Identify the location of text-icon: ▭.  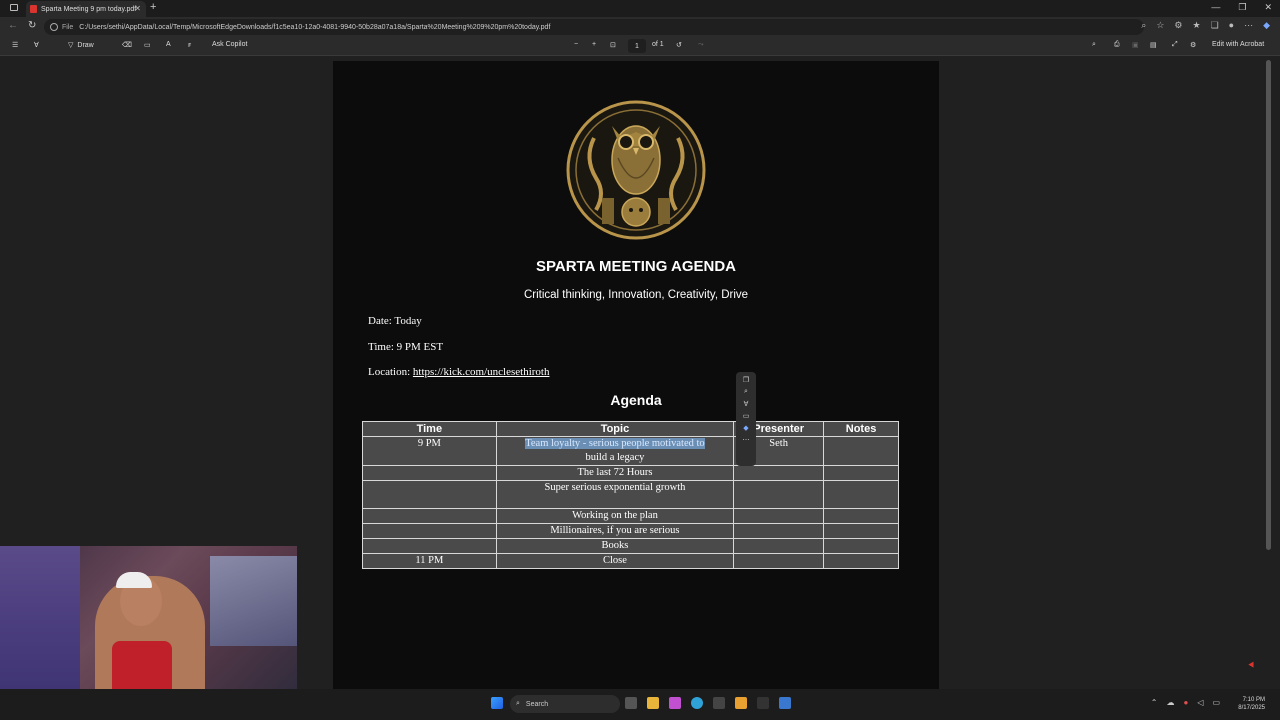
(147, 45).